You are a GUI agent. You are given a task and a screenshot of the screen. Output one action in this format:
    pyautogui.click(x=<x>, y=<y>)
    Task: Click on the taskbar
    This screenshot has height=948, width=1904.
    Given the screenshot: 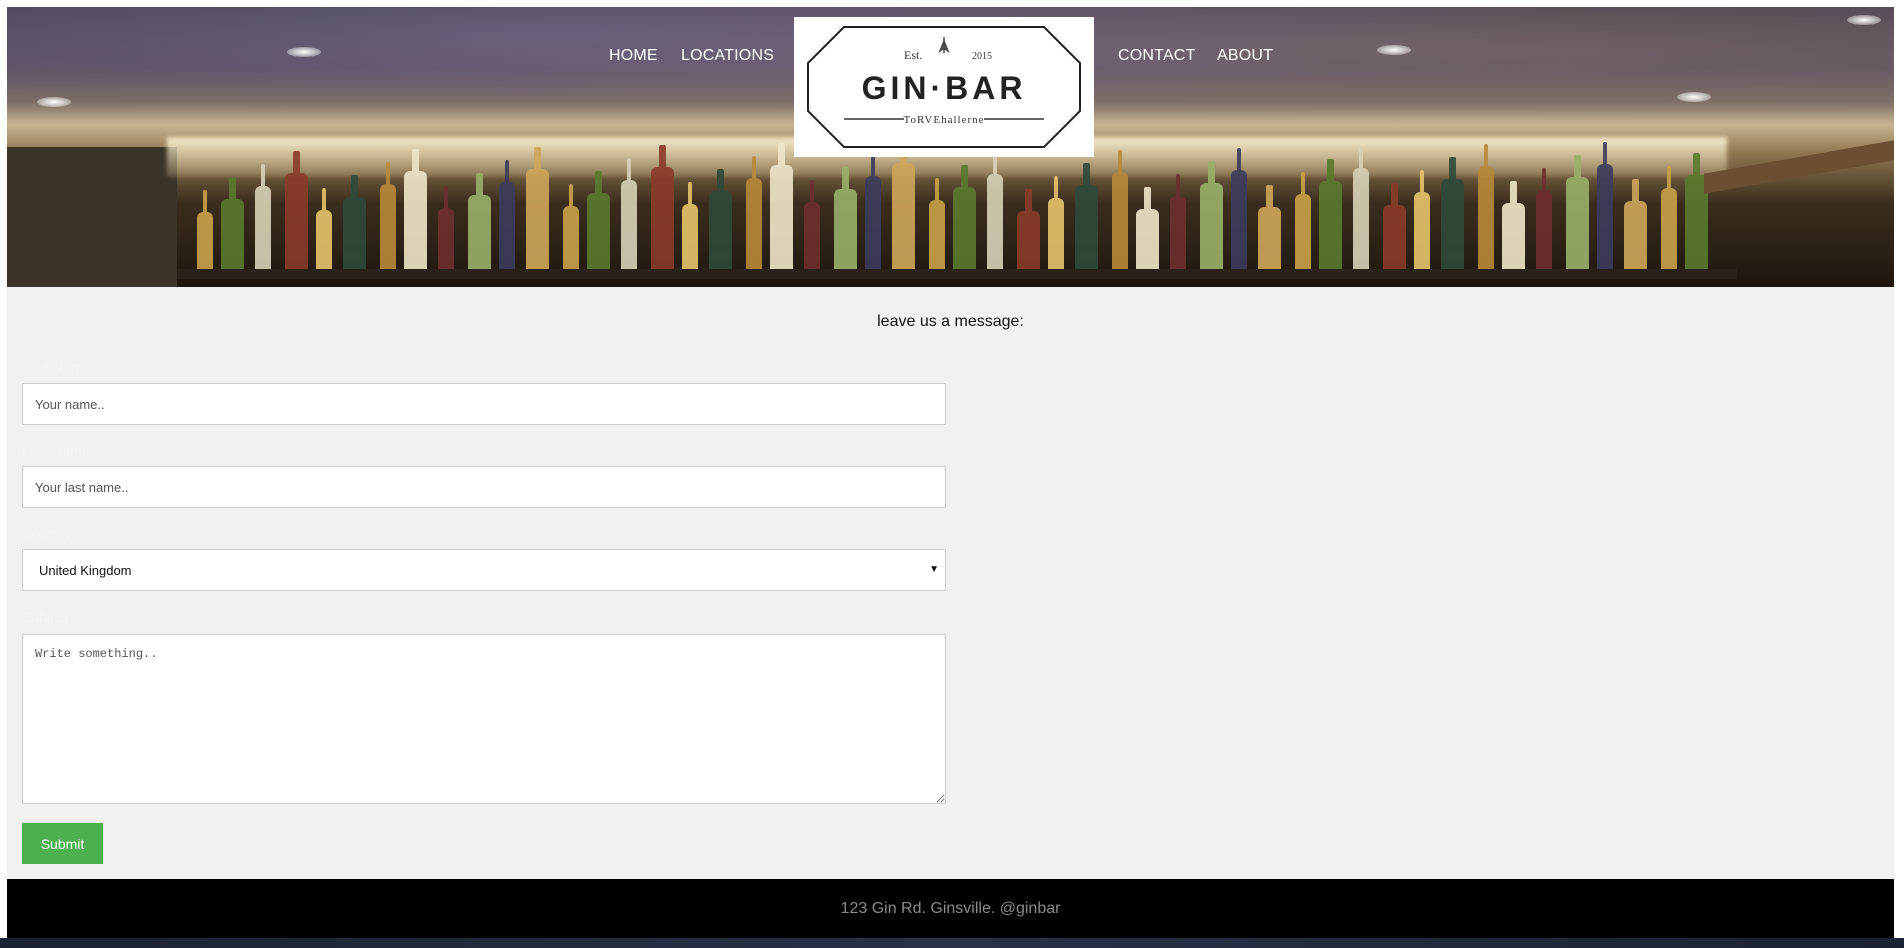 What is the action you would take?
    pyautogui.click(x=952, y=943)
    